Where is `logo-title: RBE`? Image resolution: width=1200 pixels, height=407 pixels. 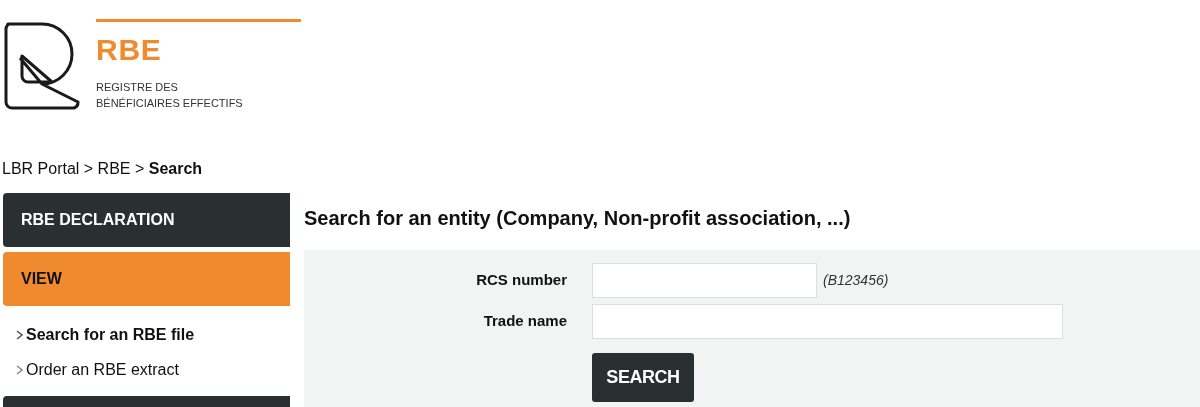
logo-title: RBE is located at coordinates (129, 50).